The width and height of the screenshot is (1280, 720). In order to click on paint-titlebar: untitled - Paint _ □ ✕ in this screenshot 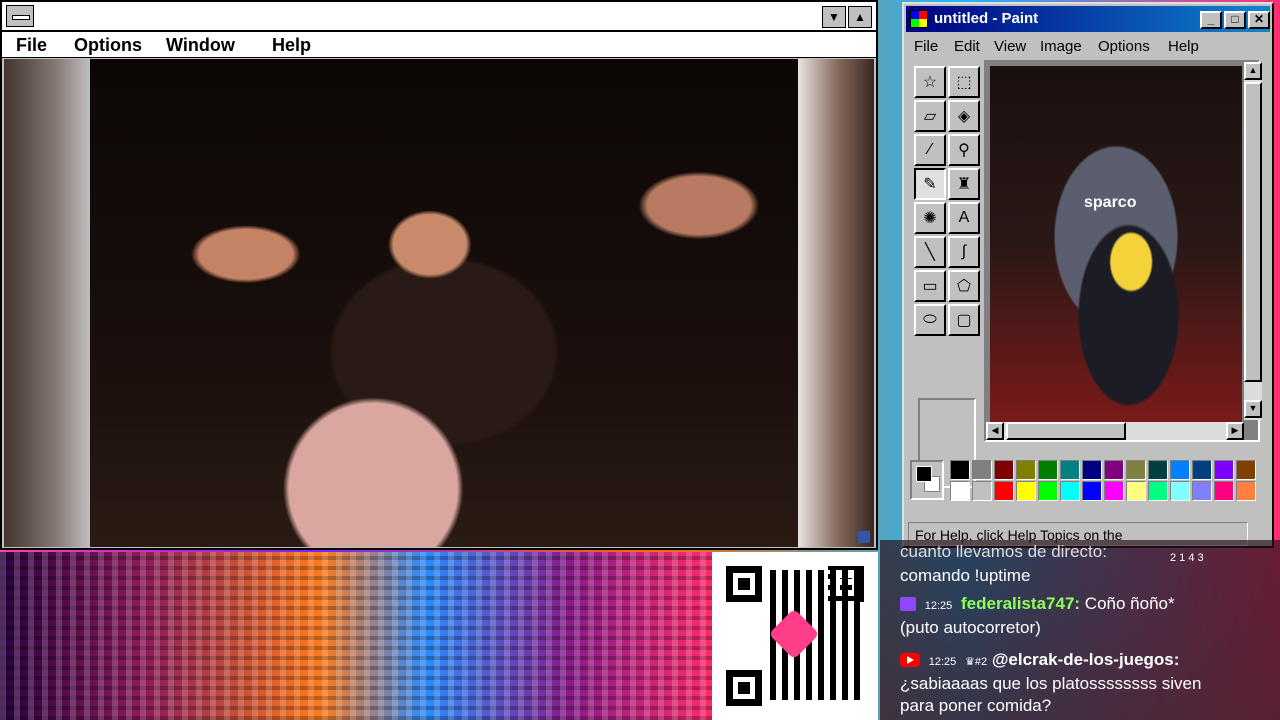, I will do `click(1088, 19)`.